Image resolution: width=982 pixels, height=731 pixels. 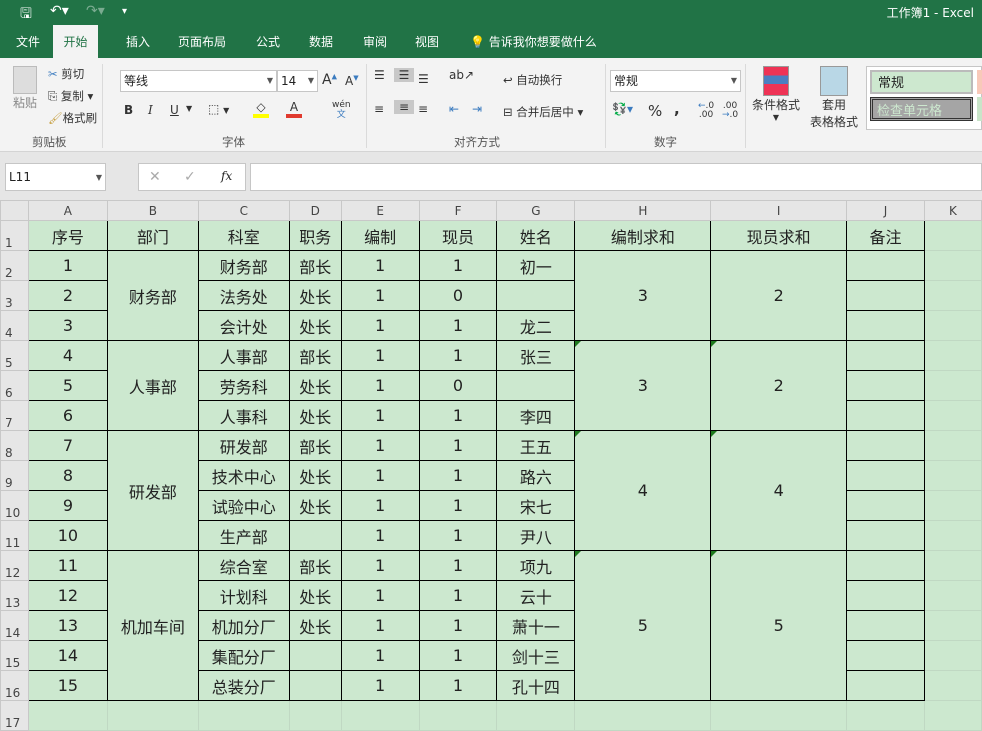 I want to click on row-header-14: 14, so click(x=14, y=625).